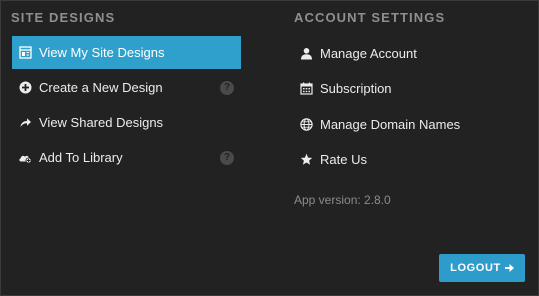 Image resolution: width=539 pixels, height=296 pixels. Describe the element at coordinates (509, 268) in the screenshot. I see `arrow-right-icon` at that location.